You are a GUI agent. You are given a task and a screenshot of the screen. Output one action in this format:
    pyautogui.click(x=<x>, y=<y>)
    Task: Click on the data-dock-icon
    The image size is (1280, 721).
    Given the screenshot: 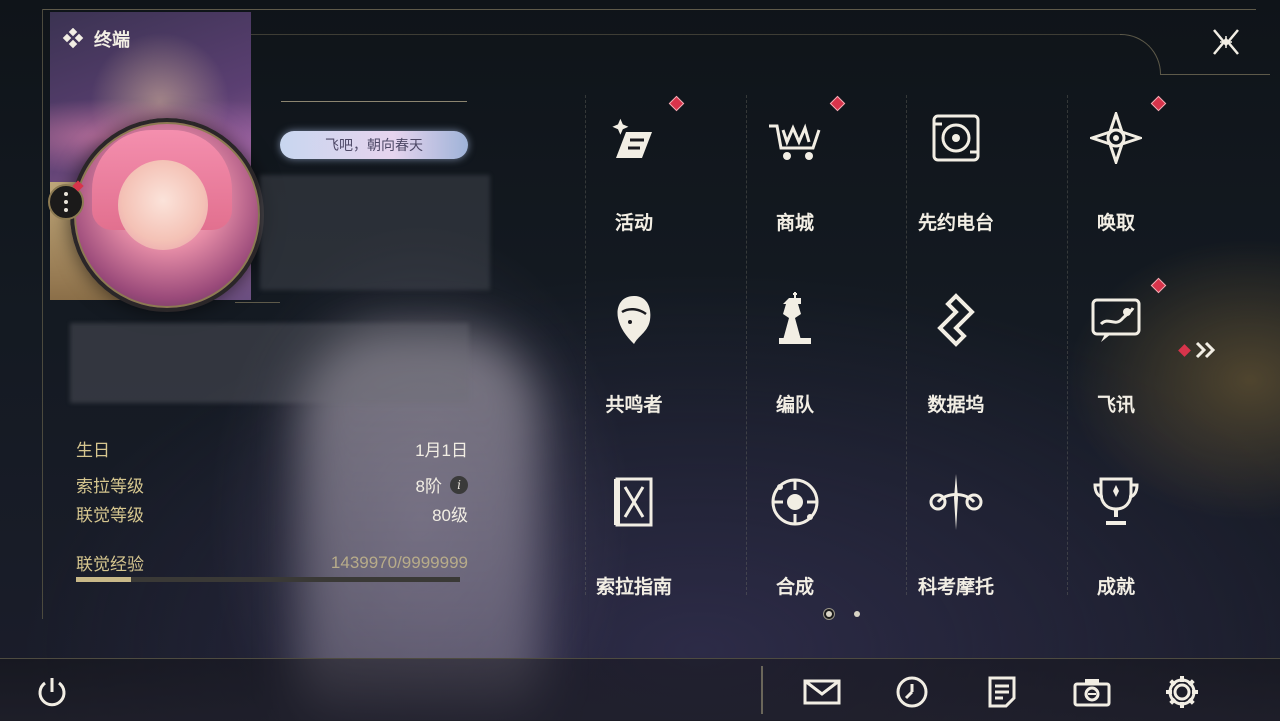 What is the action you would take?
    pyautogui.click(x=956, y=320)
    